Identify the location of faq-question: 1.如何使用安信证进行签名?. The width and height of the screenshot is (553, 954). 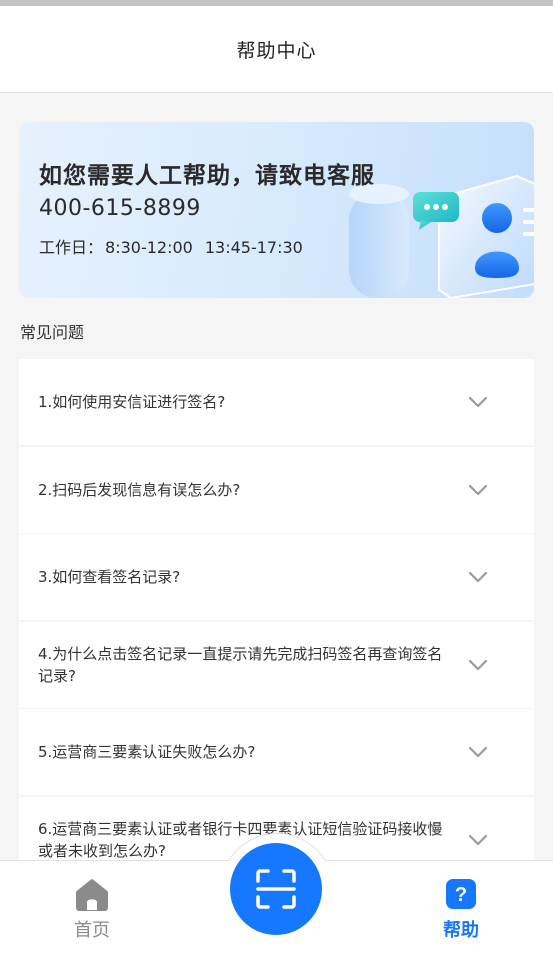
(132, 402).